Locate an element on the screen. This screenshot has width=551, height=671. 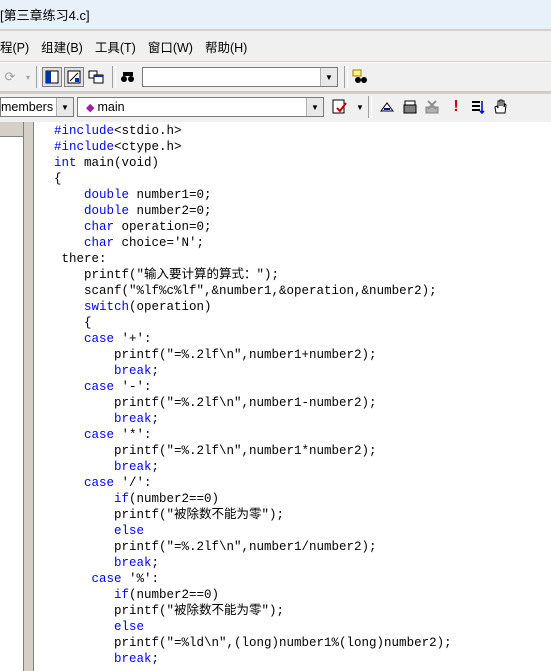
code-line: case '%': is located at coordinates (107, 579).